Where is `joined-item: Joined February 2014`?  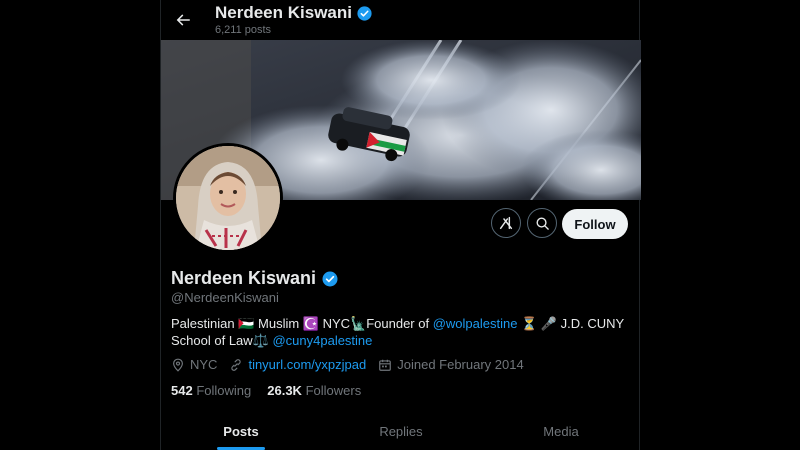
joined-item: Joined February 2014 is located at coordinates (451, 364).